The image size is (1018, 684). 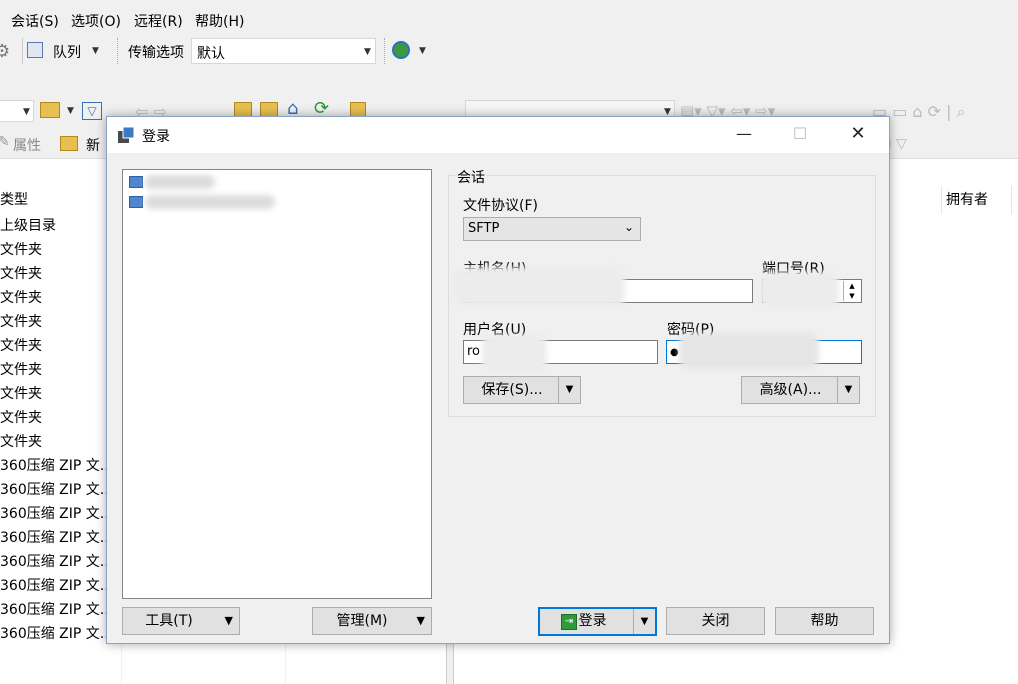 I want to click on save-button: 保存(S)... ▼, so click(x=522, y=390).